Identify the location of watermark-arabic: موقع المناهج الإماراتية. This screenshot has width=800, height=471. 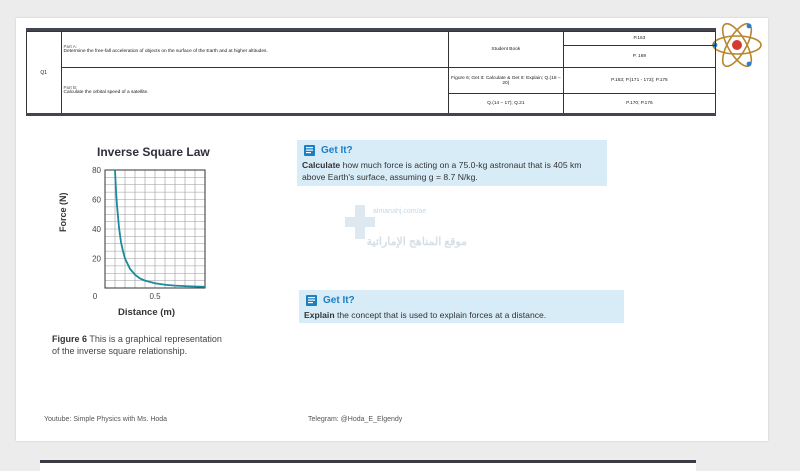
(416, 242).